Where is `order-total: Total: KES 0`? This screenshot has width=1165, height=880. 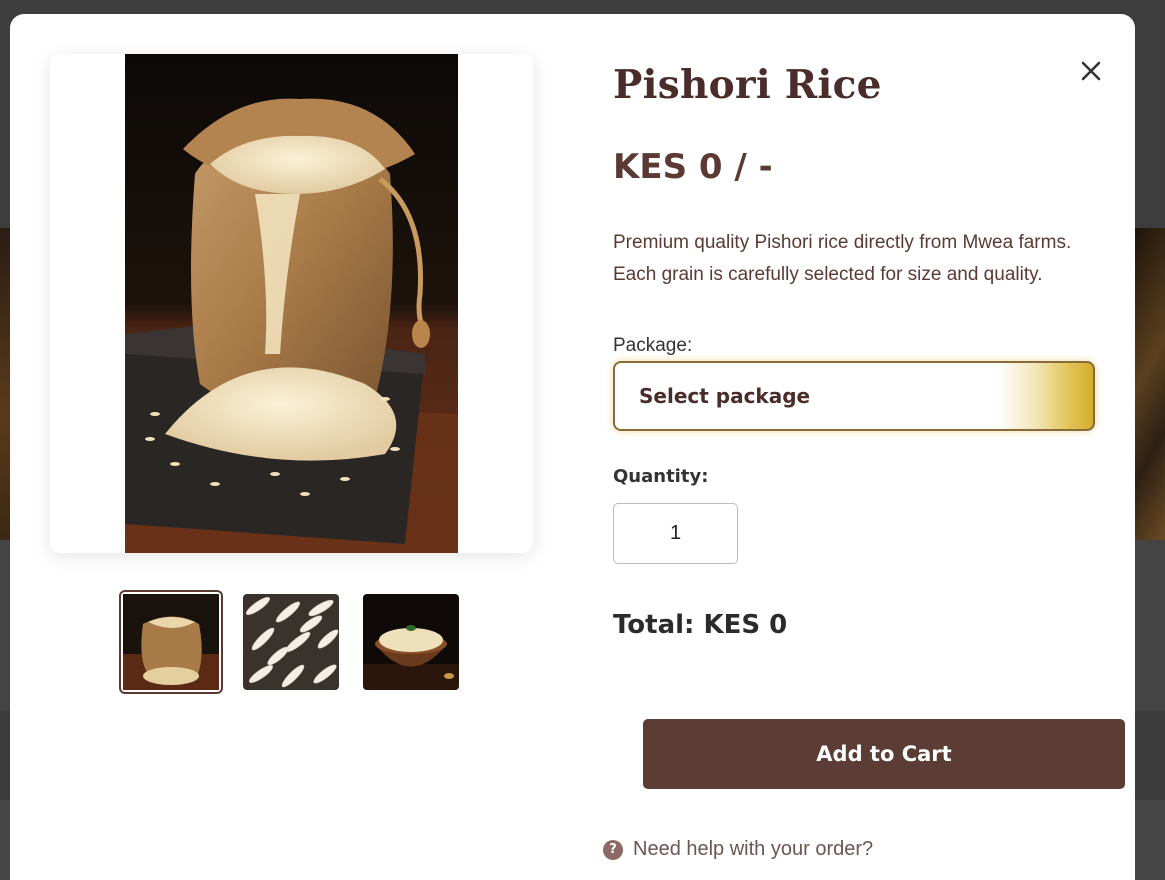
order-total: Total: KES 0 is located at coordinates (700, 625).